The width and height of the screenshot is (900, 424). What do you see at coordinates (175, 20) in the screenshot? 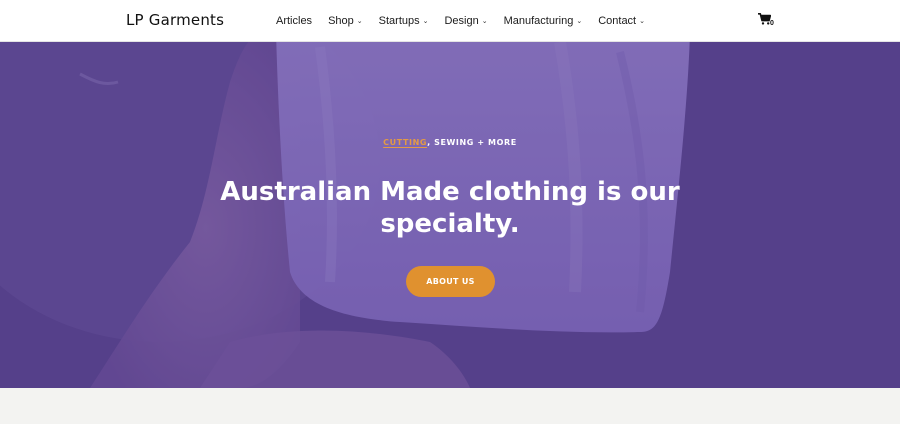
I see `site-logo: LP Garments` at bounding box center [175, 20].